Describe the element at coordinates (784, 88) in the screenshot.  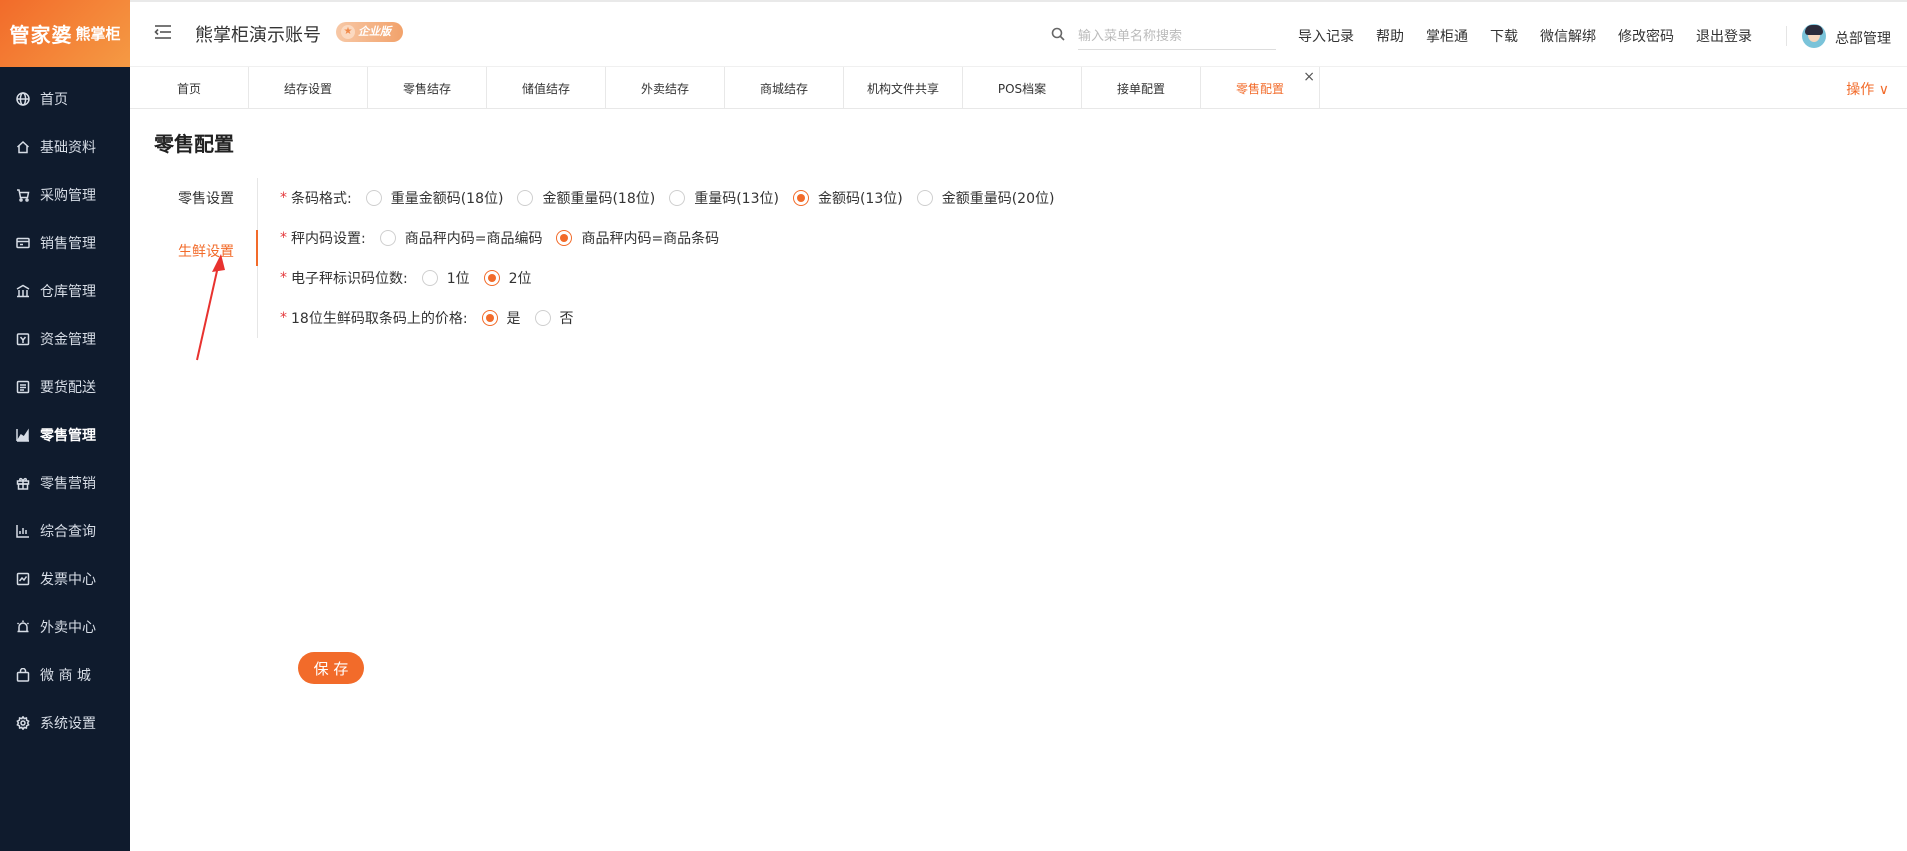
I see `tab-item: 商城结存` at that location.